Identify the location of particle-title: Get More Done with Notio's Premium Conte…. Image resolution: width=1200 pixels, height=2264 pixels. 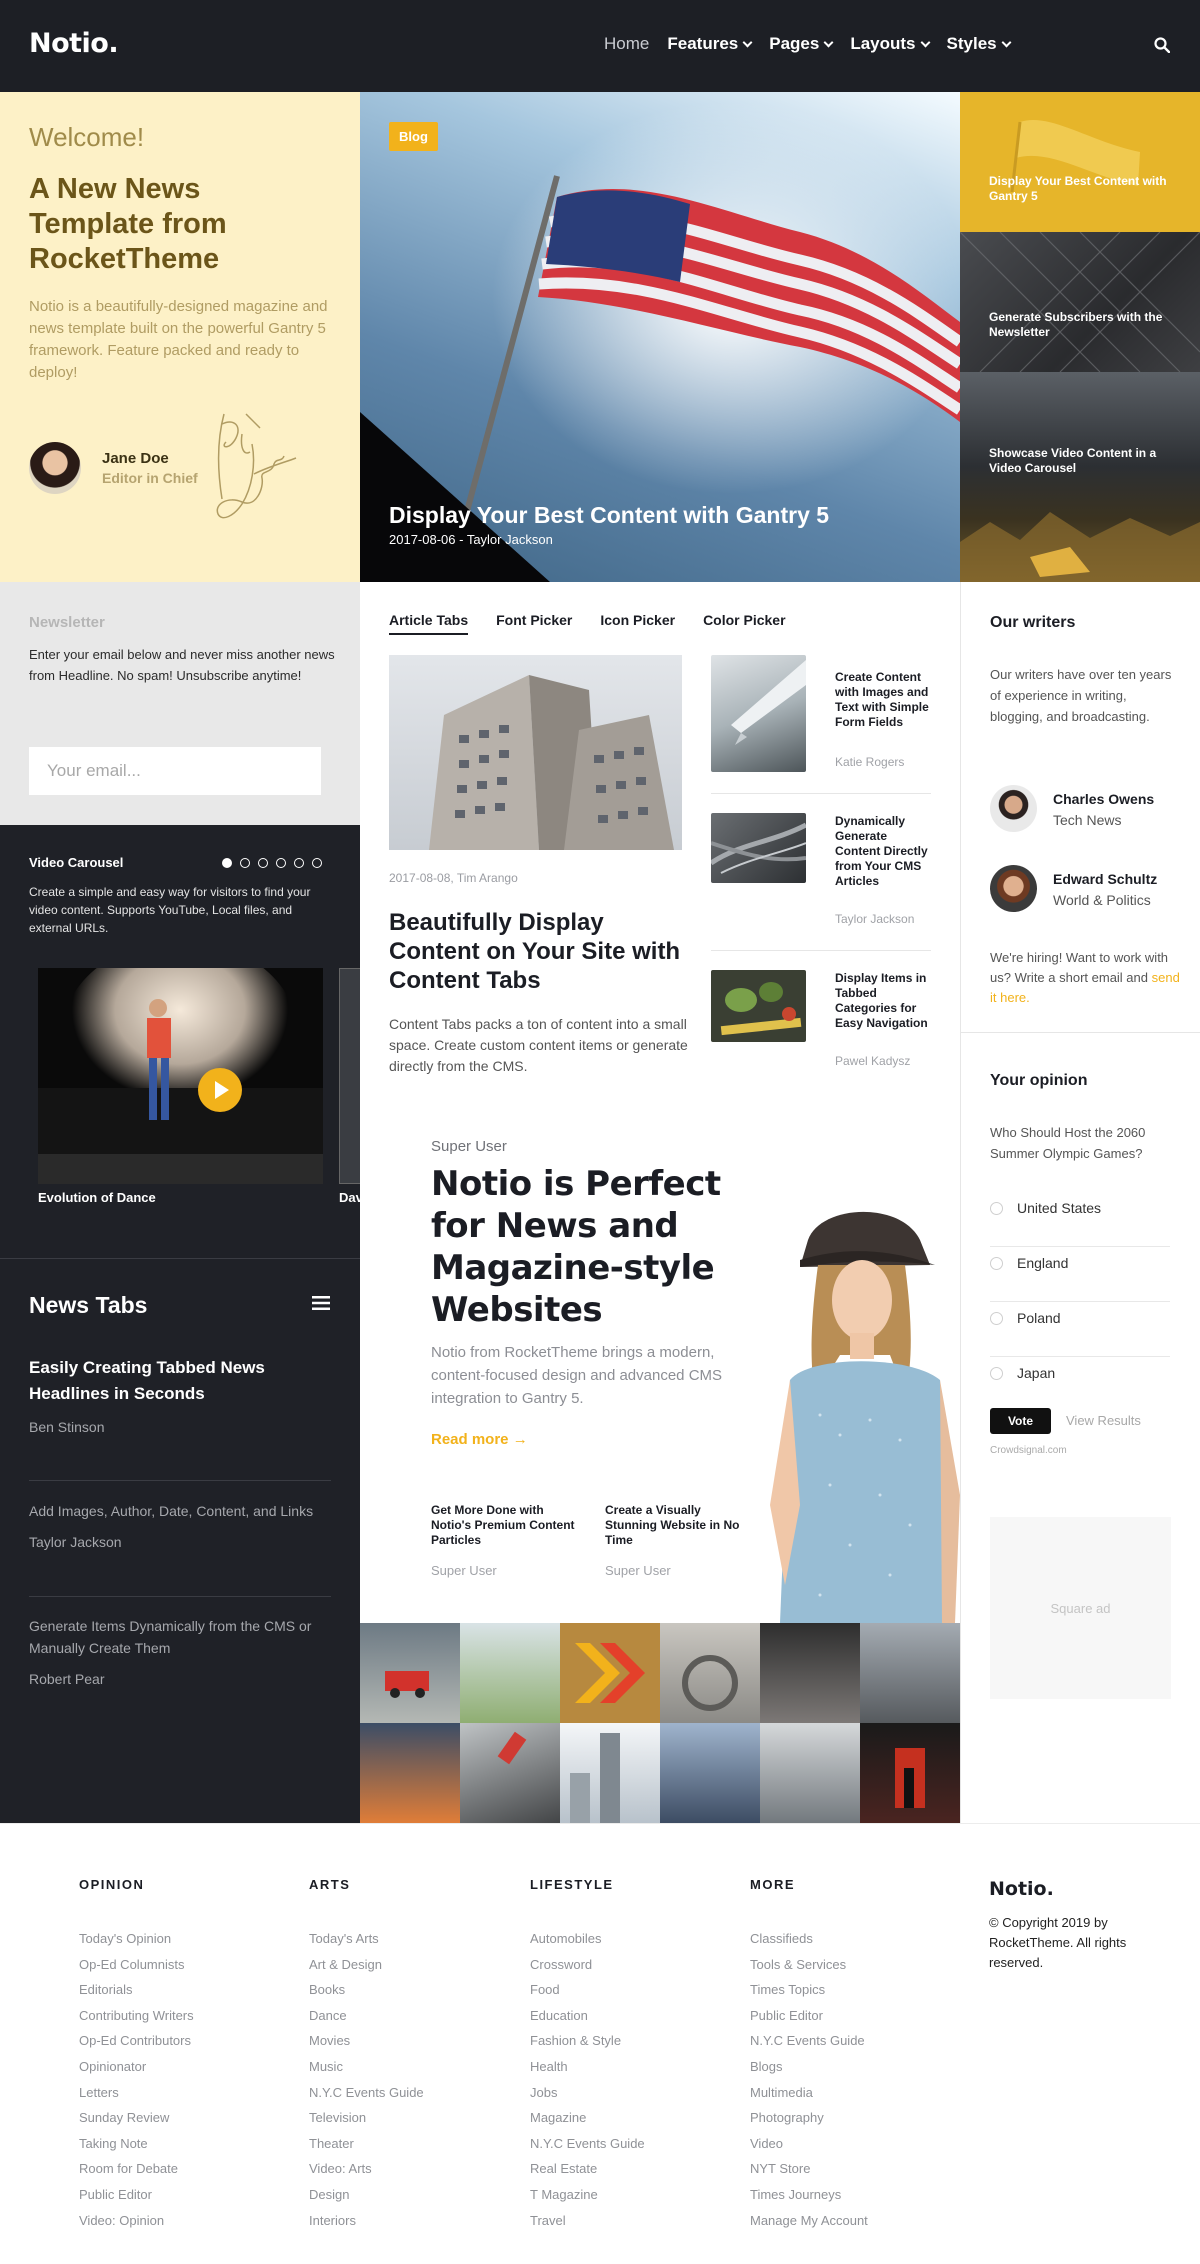
(506, 1525).